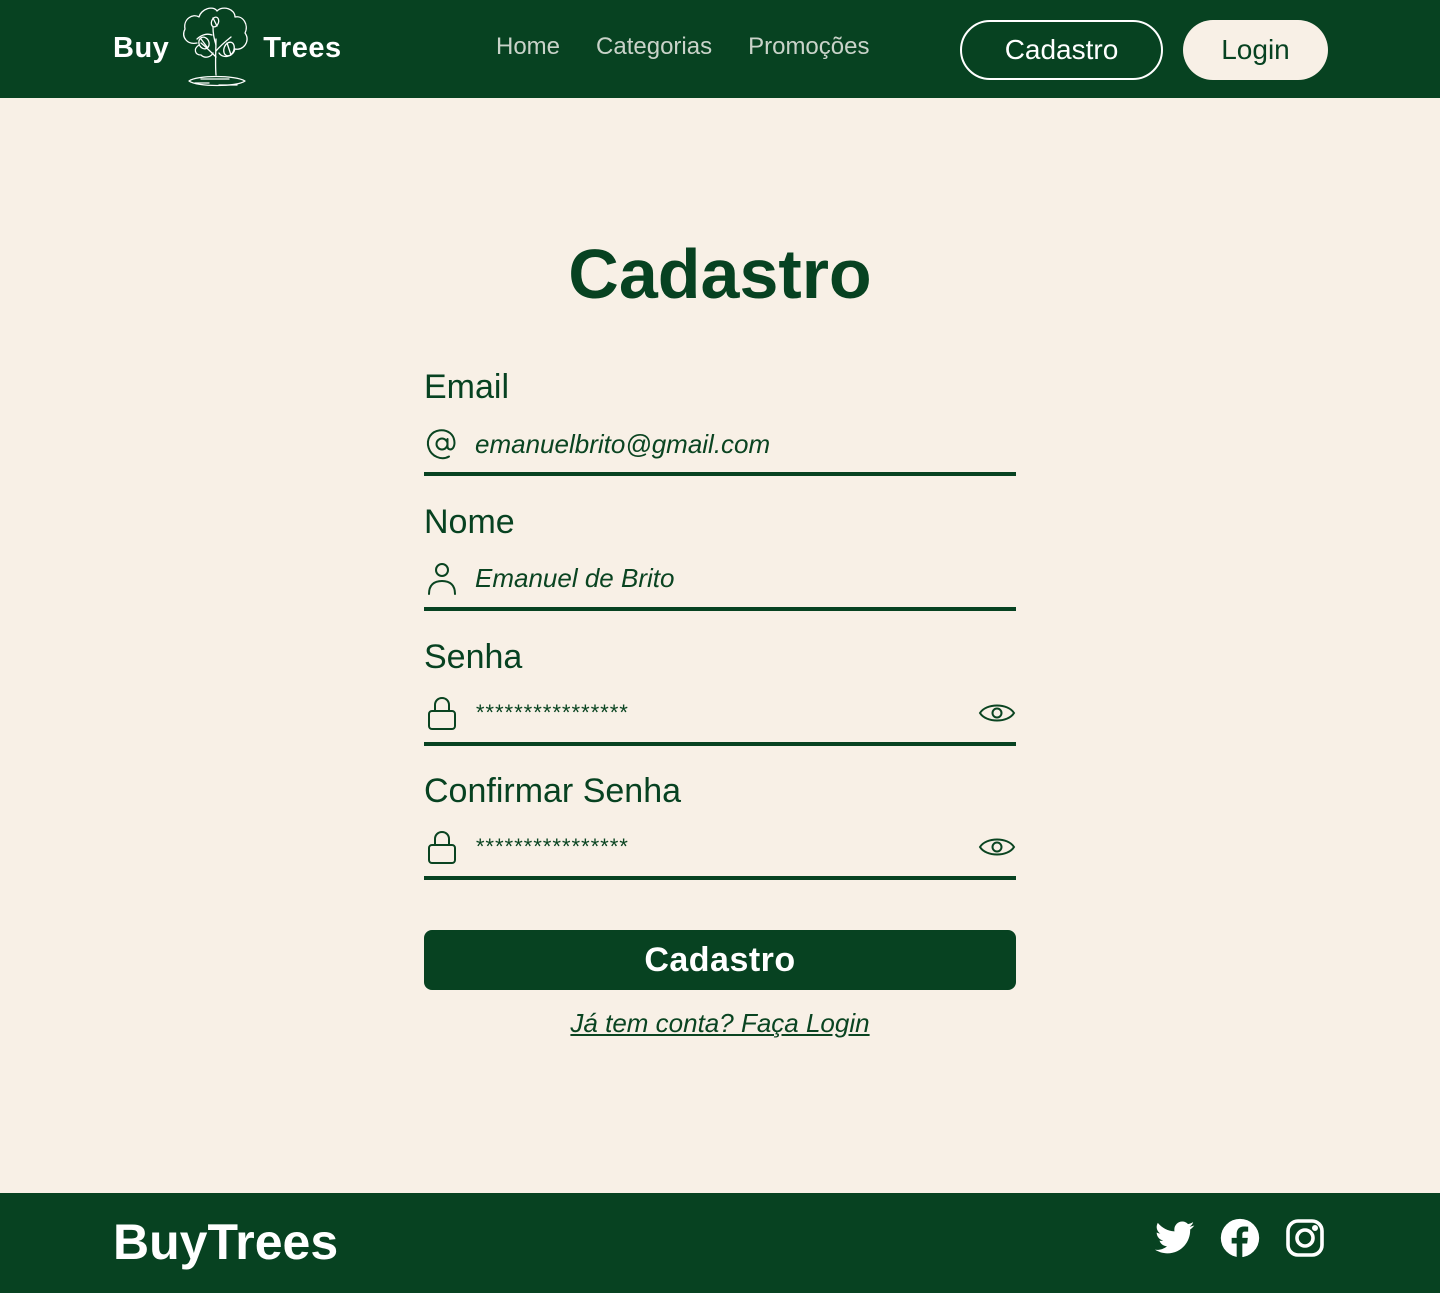 This screenshot has height=1293, width=1440. Describe the element at coordinates (720, 744) in the screenshot. I see `password-underline` at that location.